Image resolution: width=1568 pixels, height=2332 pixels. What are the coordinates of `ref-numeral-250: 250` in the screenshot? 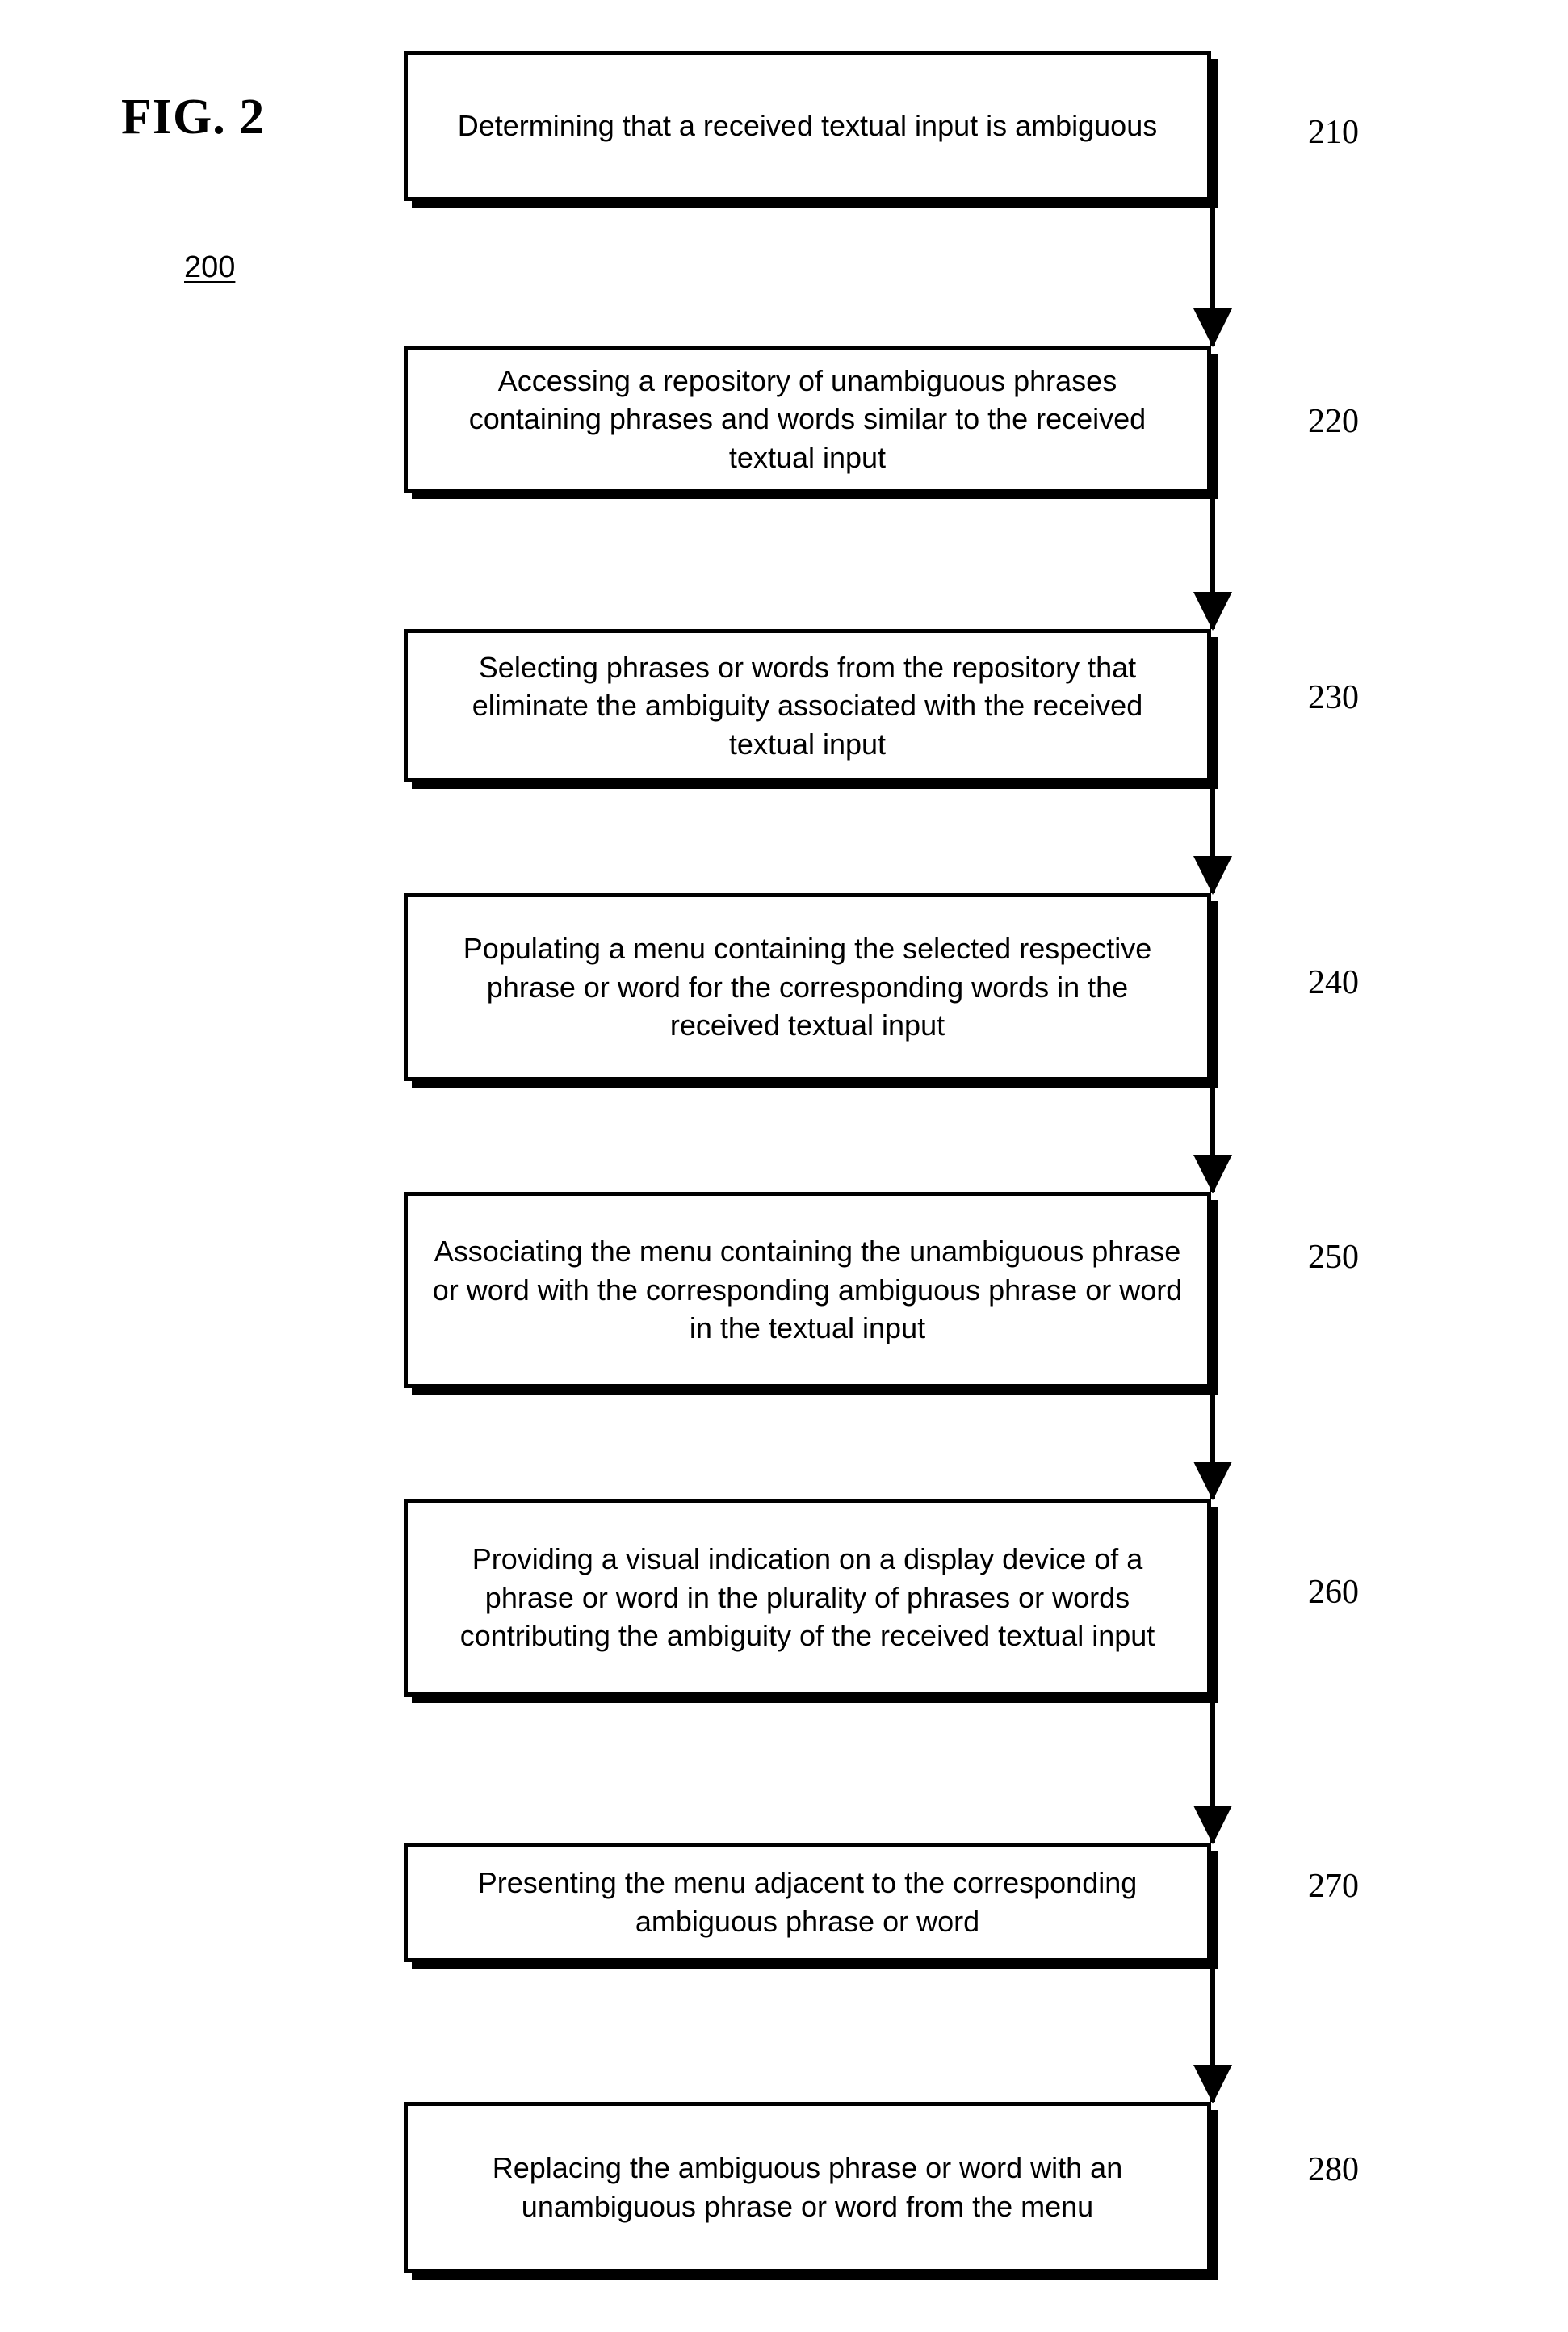 It's located at (1333, 1257).